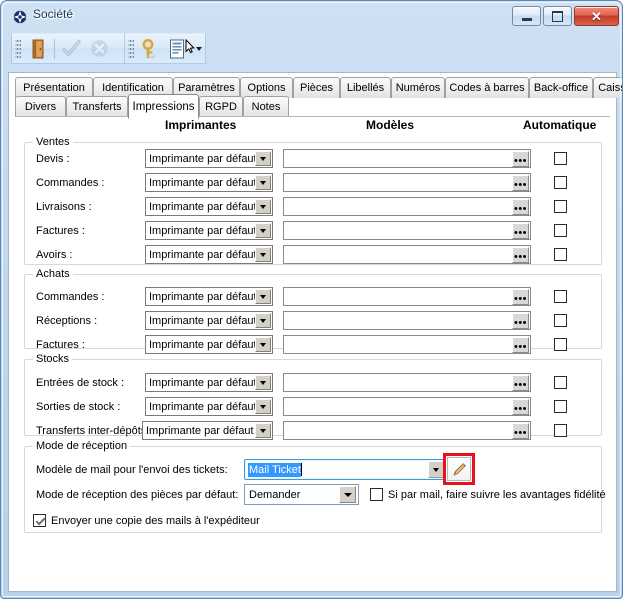  Describe the element at coordinates (407, 230) in the screenshot. I see `model-input-factures-ventes: •••` at that location.